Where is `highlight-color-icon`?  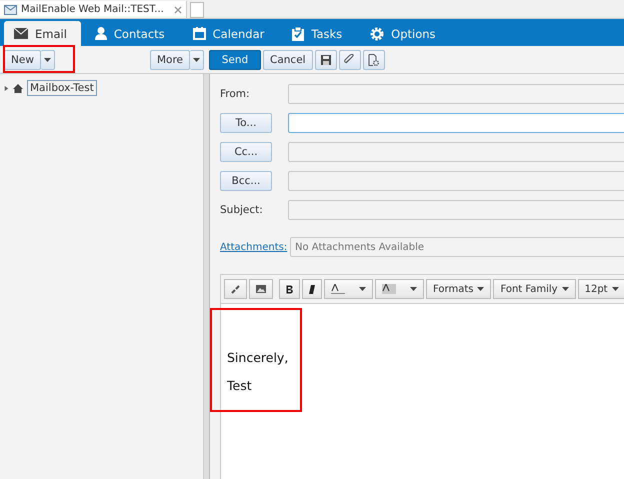 highlight-color-icon is located at coordinates (389, 289).